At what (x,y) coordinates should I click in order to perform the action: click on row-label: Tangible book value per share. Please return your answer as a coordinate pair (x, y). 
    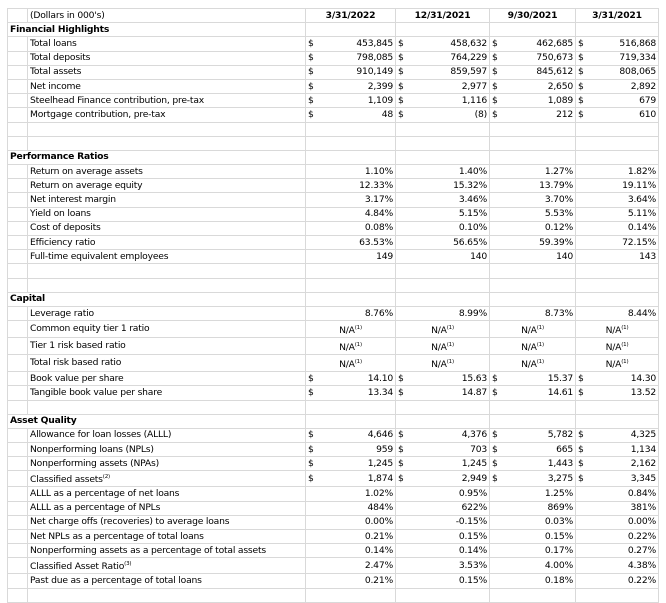
    Looking at the image, I should click on (166, 393).